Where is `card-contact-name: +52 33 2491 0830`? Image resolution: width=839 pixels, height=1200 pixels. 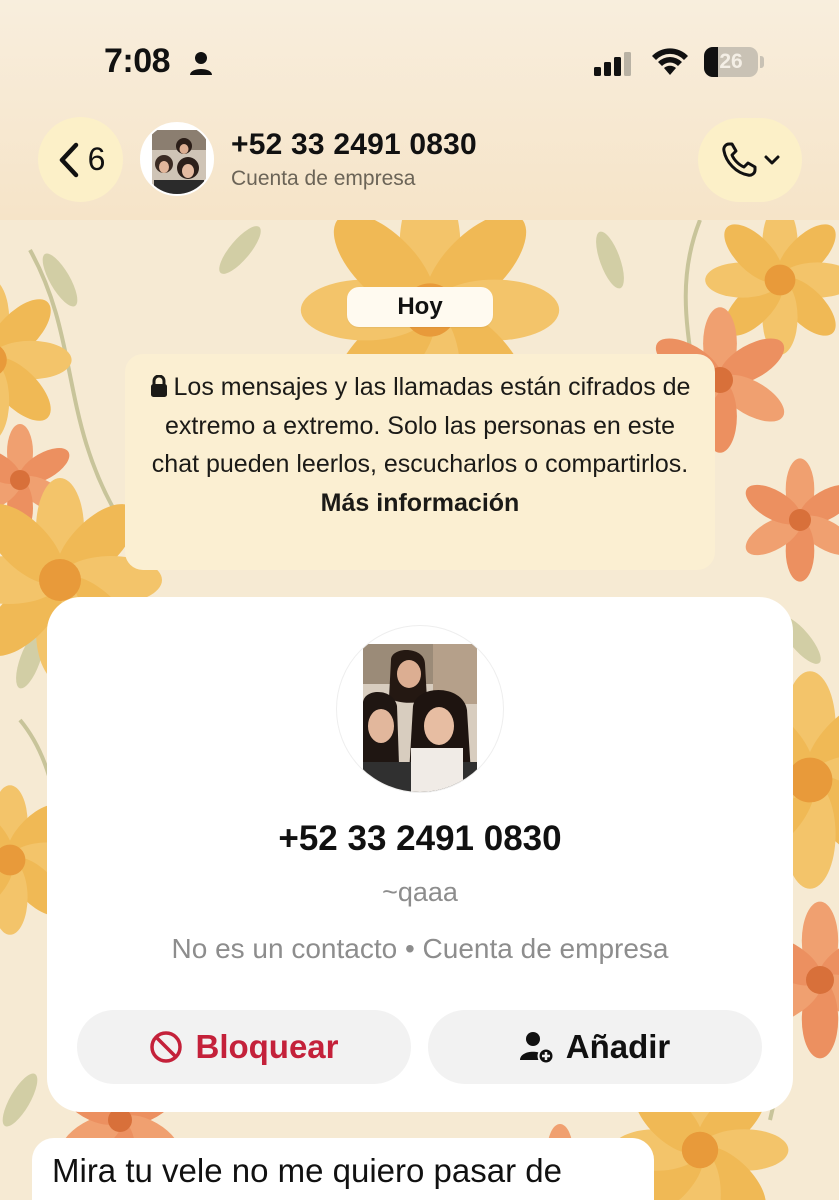
card-contact-name: +52 33 2491 0830 is located at coordinates (420, 838).